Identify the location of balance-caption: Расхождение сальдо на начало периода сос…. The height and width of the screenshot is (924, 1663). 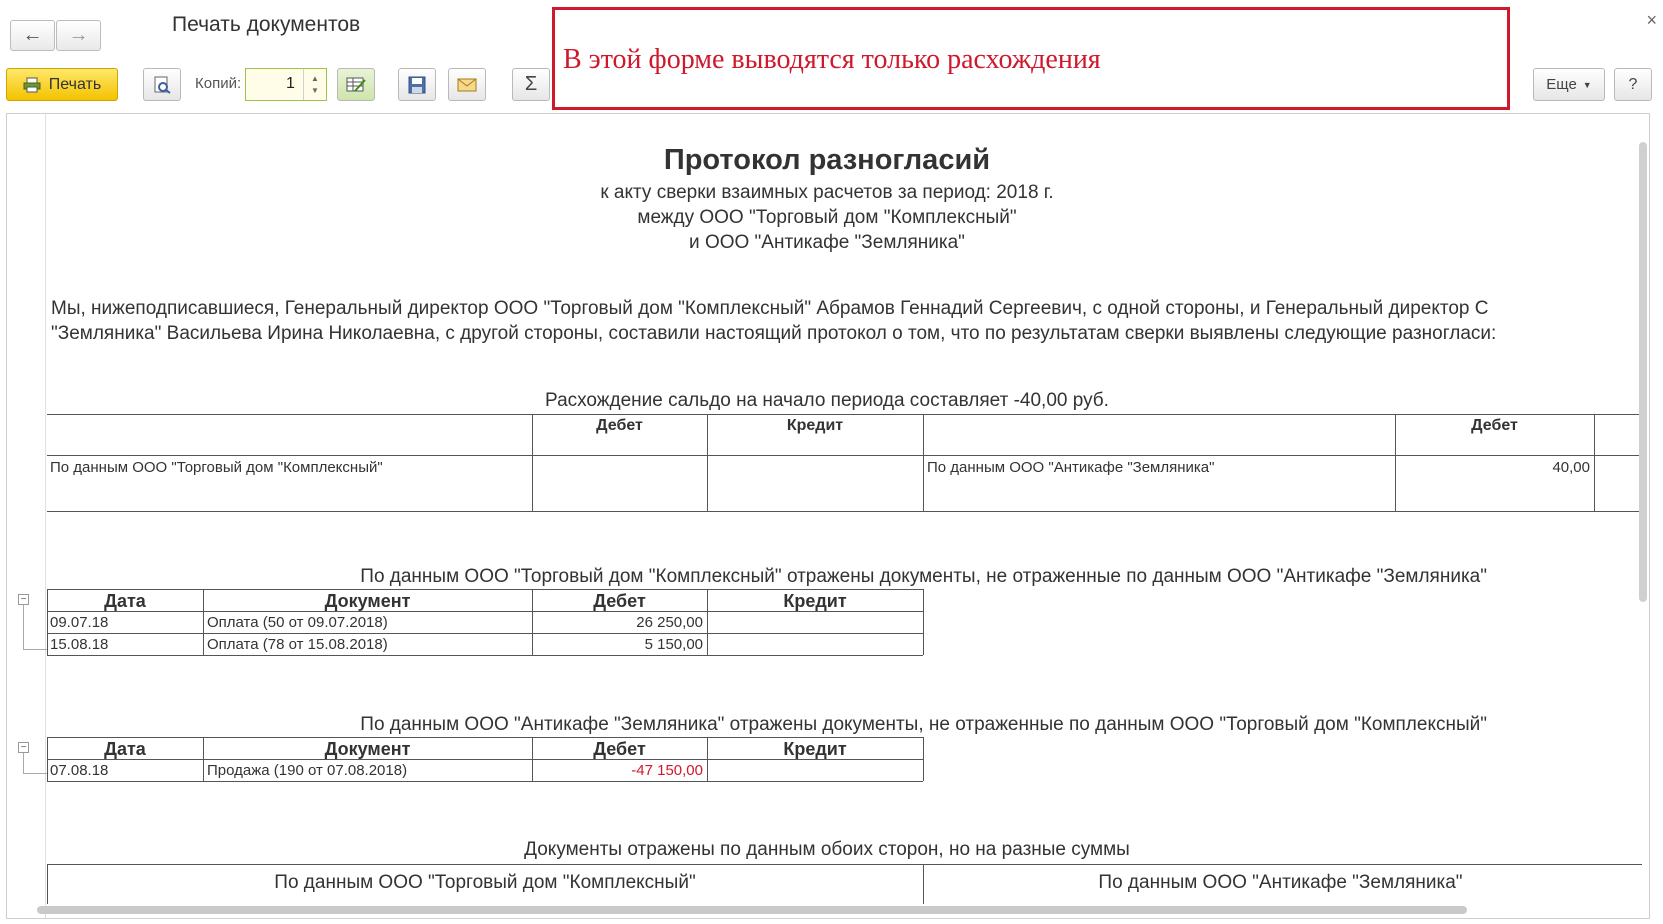
(827, 400).